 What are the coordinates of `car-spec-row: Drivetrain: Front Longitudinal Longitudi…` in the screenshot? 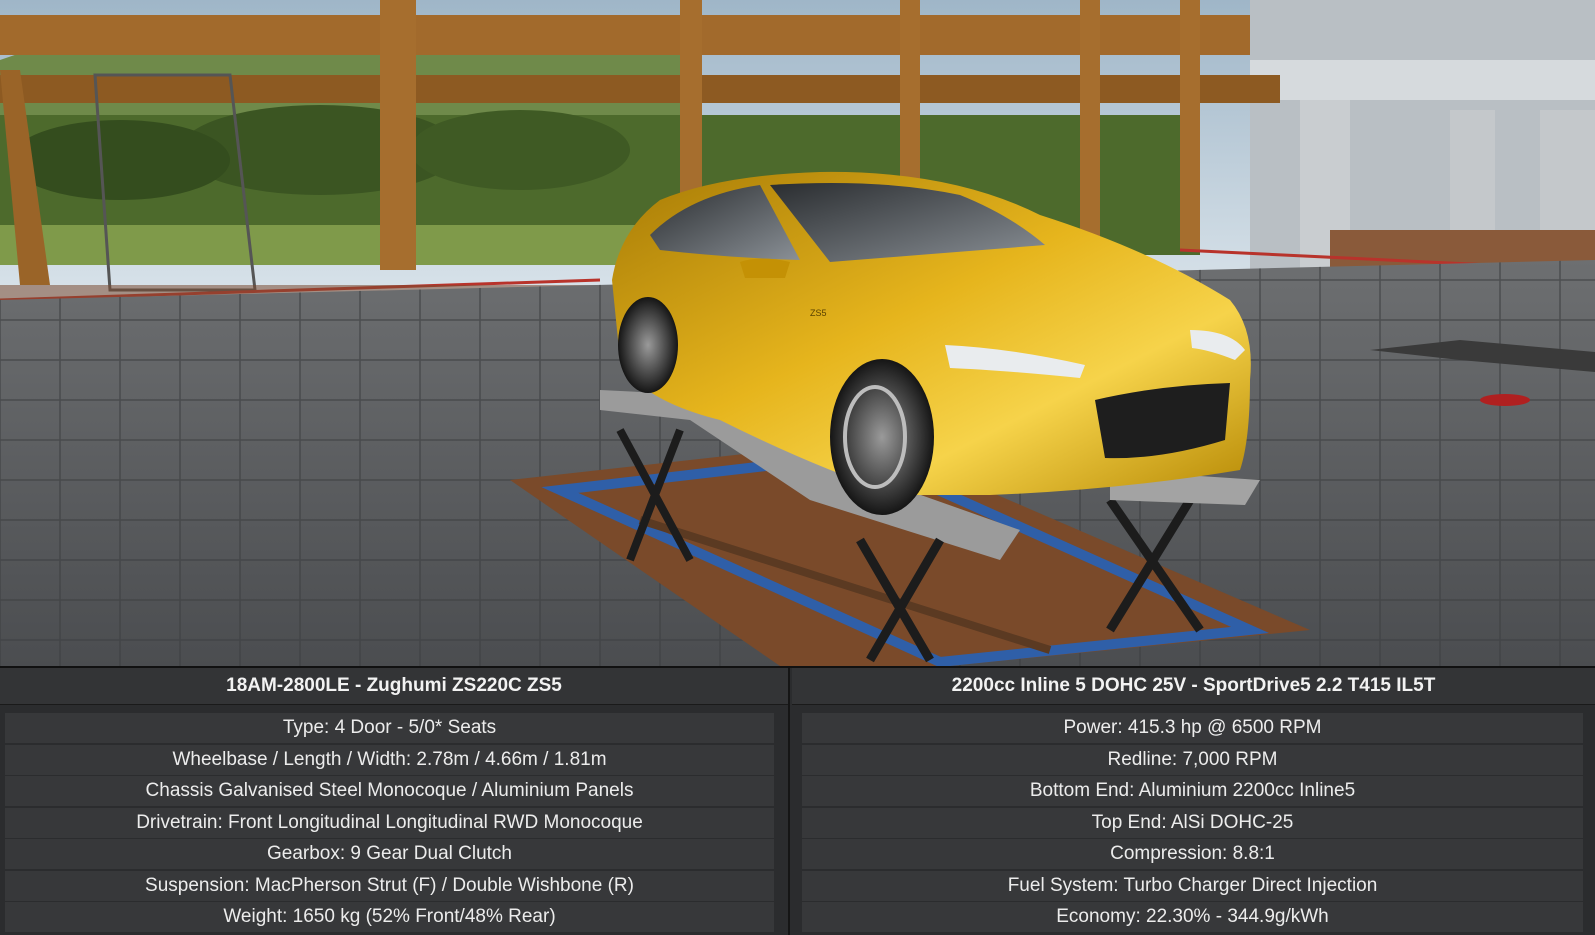 It's located at (389, 822).